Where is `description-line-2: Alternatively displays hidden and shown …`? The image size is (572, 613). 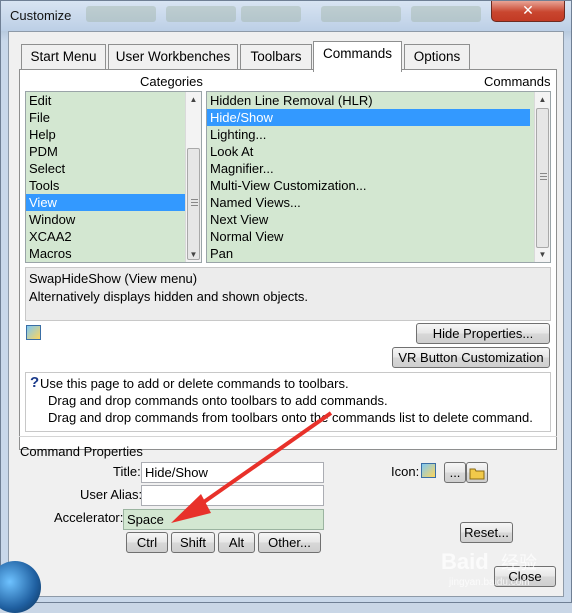 description-line-2: Alternatively displays hidden and shown … is located at coordinates (168, 296).